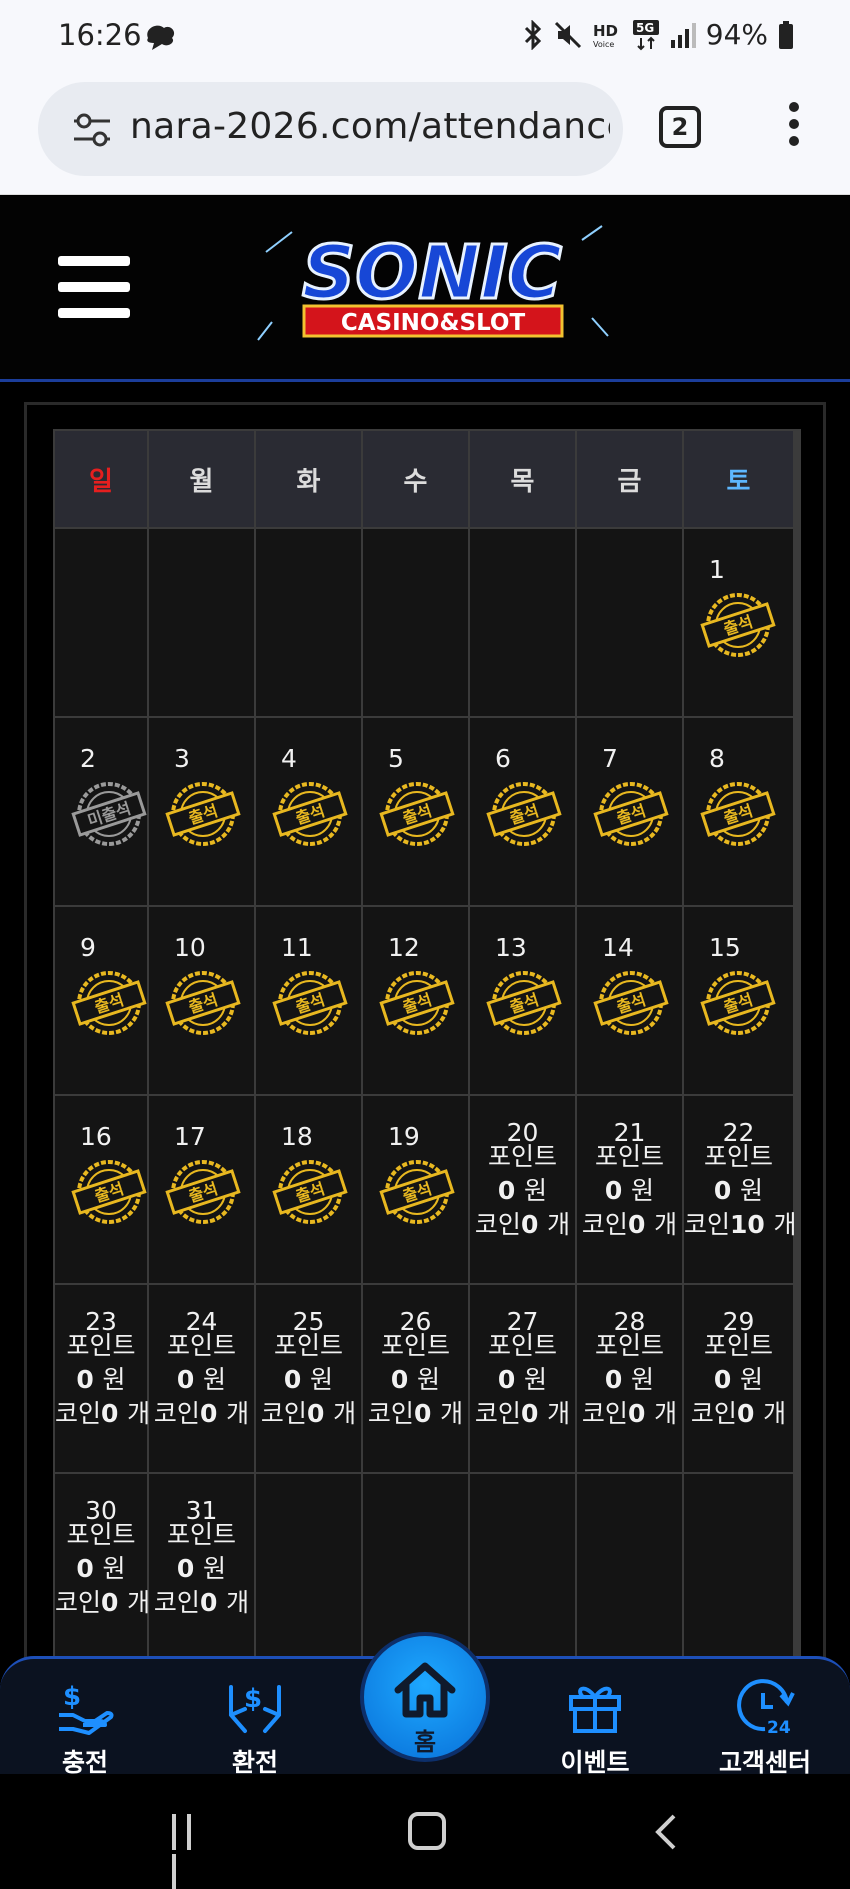 The height and width of the screenshot is (1889, 850). I want to click on calendar-day-cell: 24 포인트 0 원 코인0 개, so click(201, 1378).